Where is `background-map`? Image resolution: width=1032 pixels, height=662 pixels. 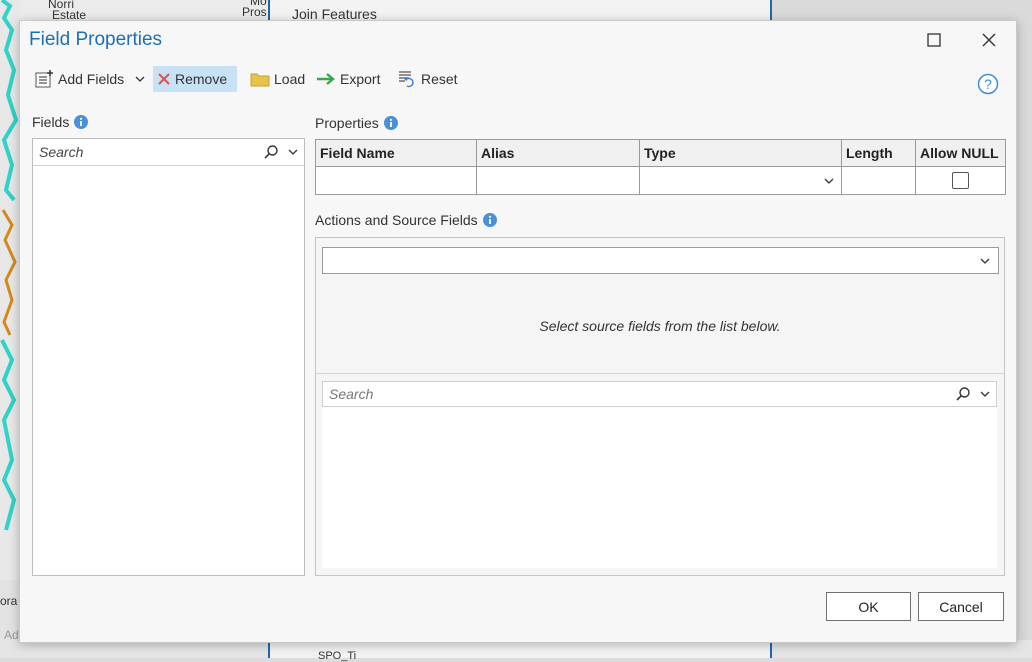
background-map is located at coordinates (10, 300).